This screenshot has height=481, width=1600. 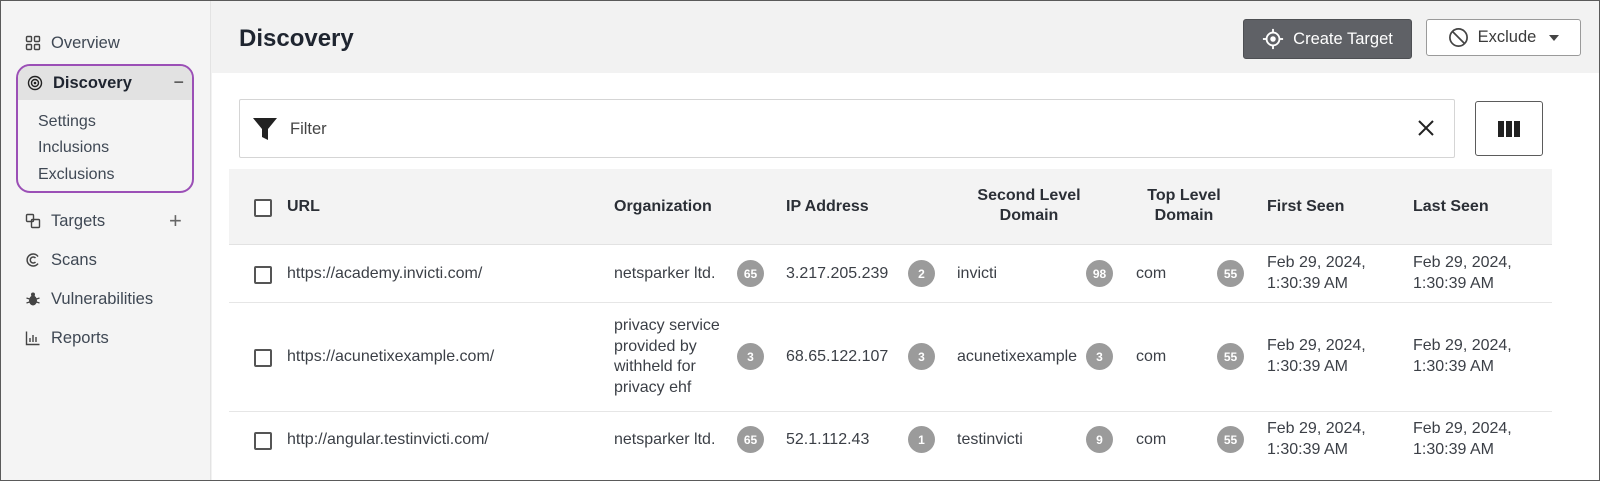 I want to click on columns-icon, so click(x=1509, y=128).